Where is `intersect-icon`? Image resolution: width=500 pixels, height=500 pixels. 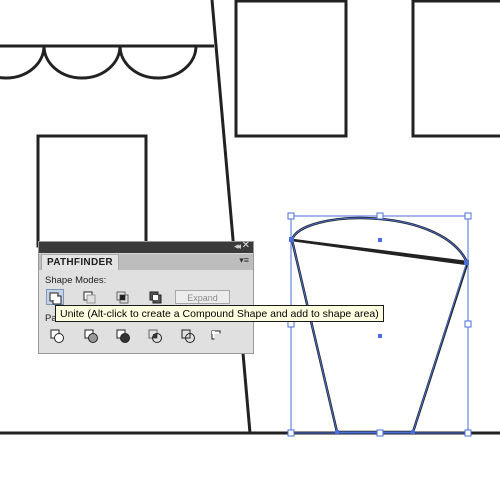 intersect-icon is located at coordinates (122, 297).